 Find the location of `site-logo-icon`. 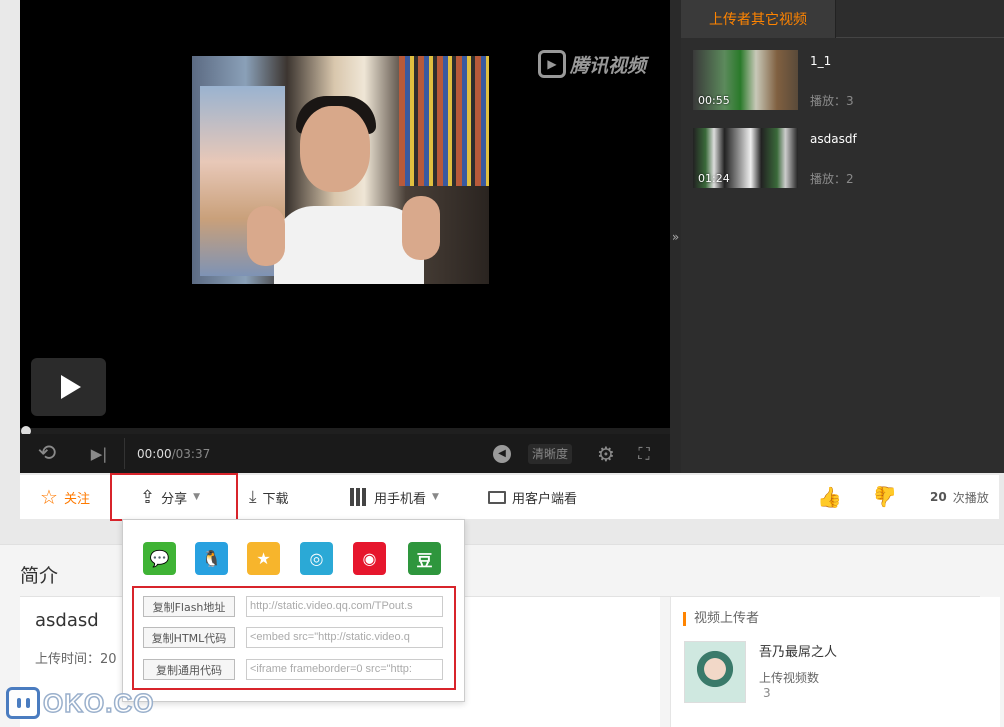

site-logo-icon is located at coordinates (23, 703).